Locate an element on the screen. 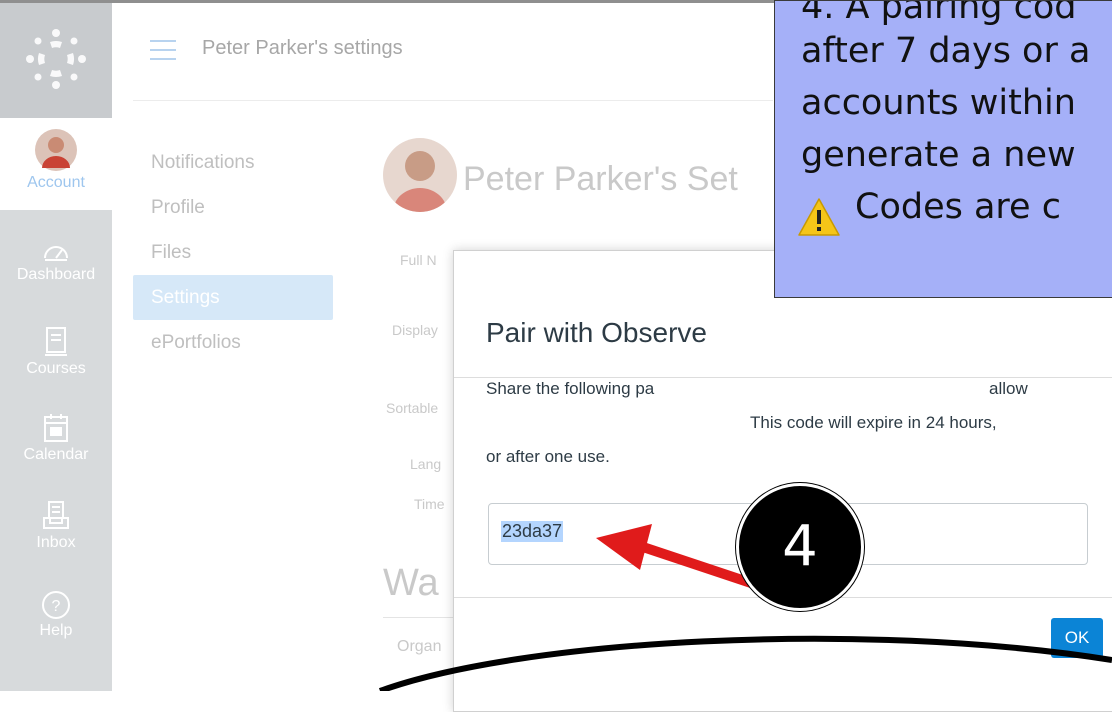 Image resolution: width=1112 pixels, height=712 pixels. step-number-badge: 4 is located at coordinates (800, 547).